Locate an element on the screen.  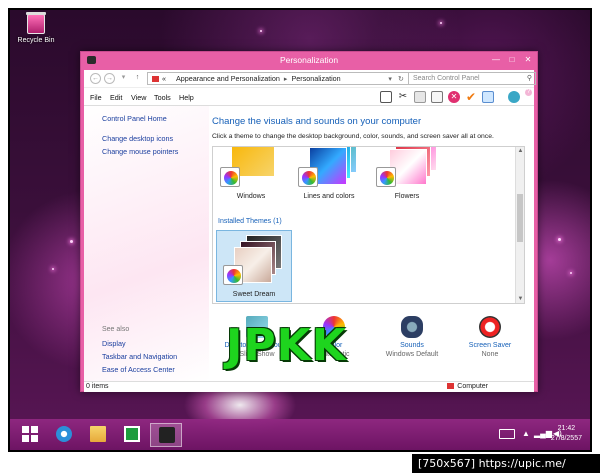
paste-icon is located at coordinates (437, 97).